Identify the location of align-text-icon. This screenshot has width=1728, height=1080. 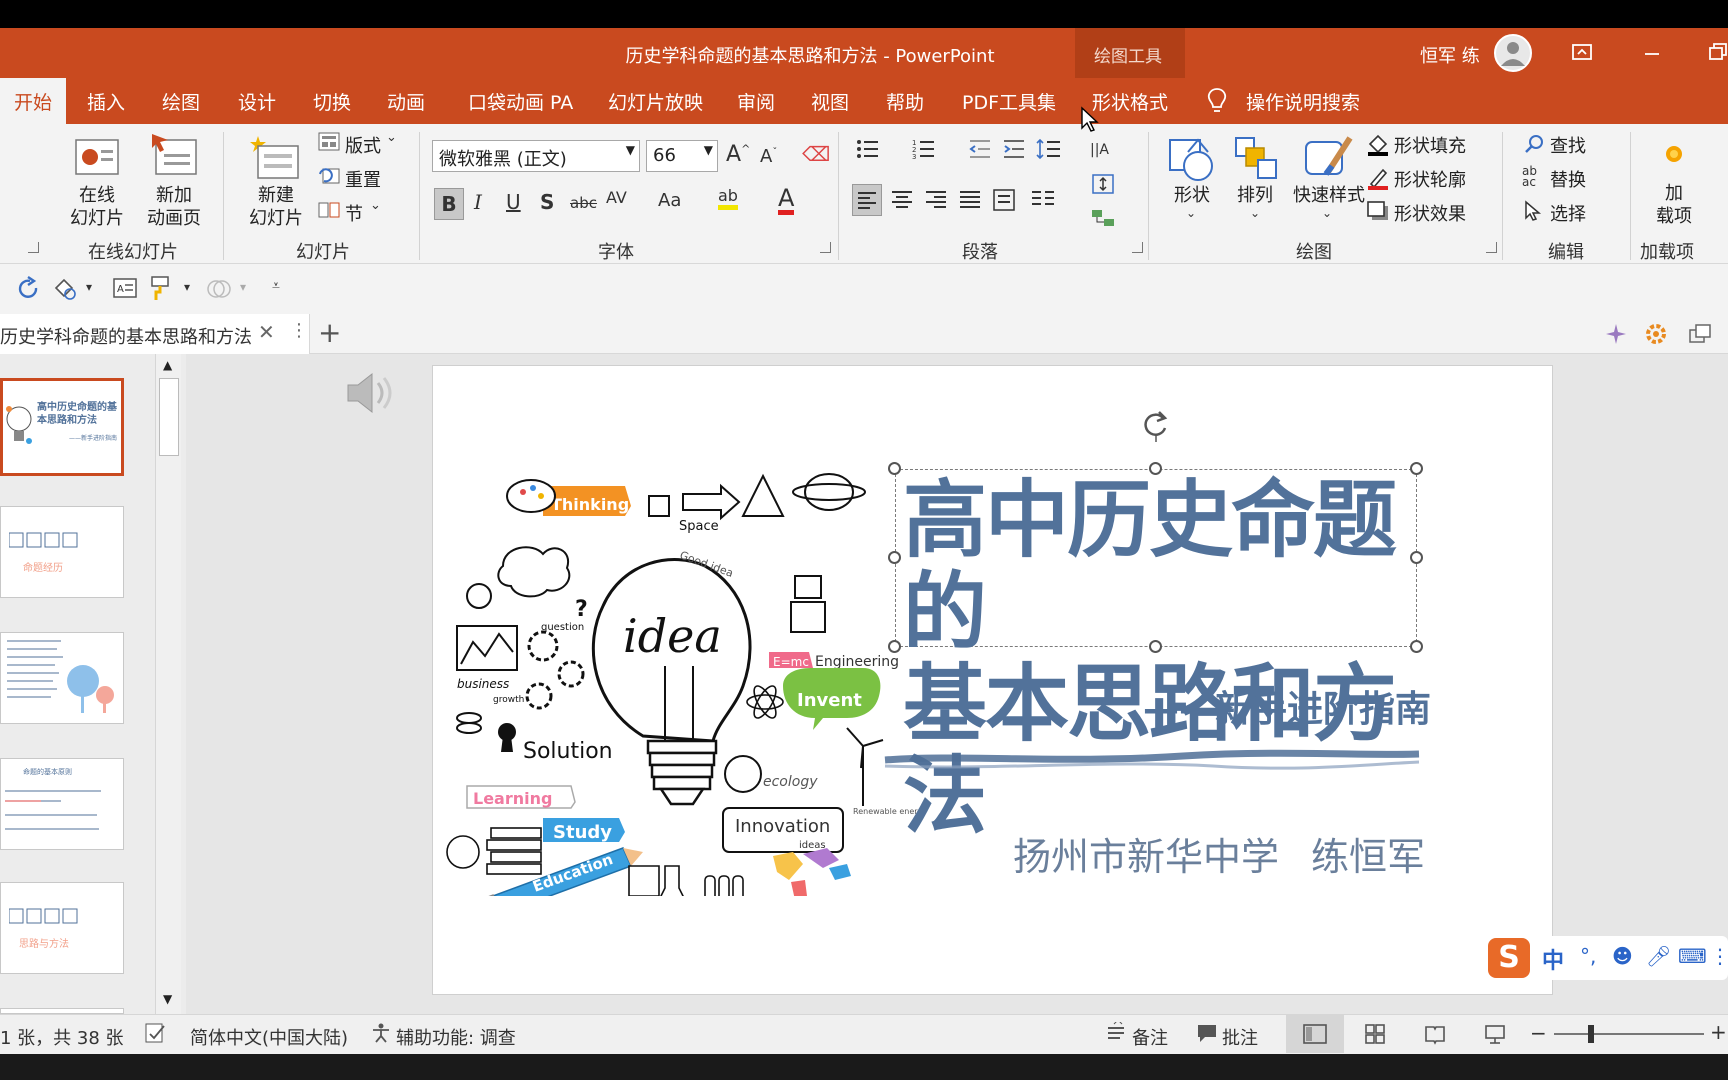
(1103, 186).